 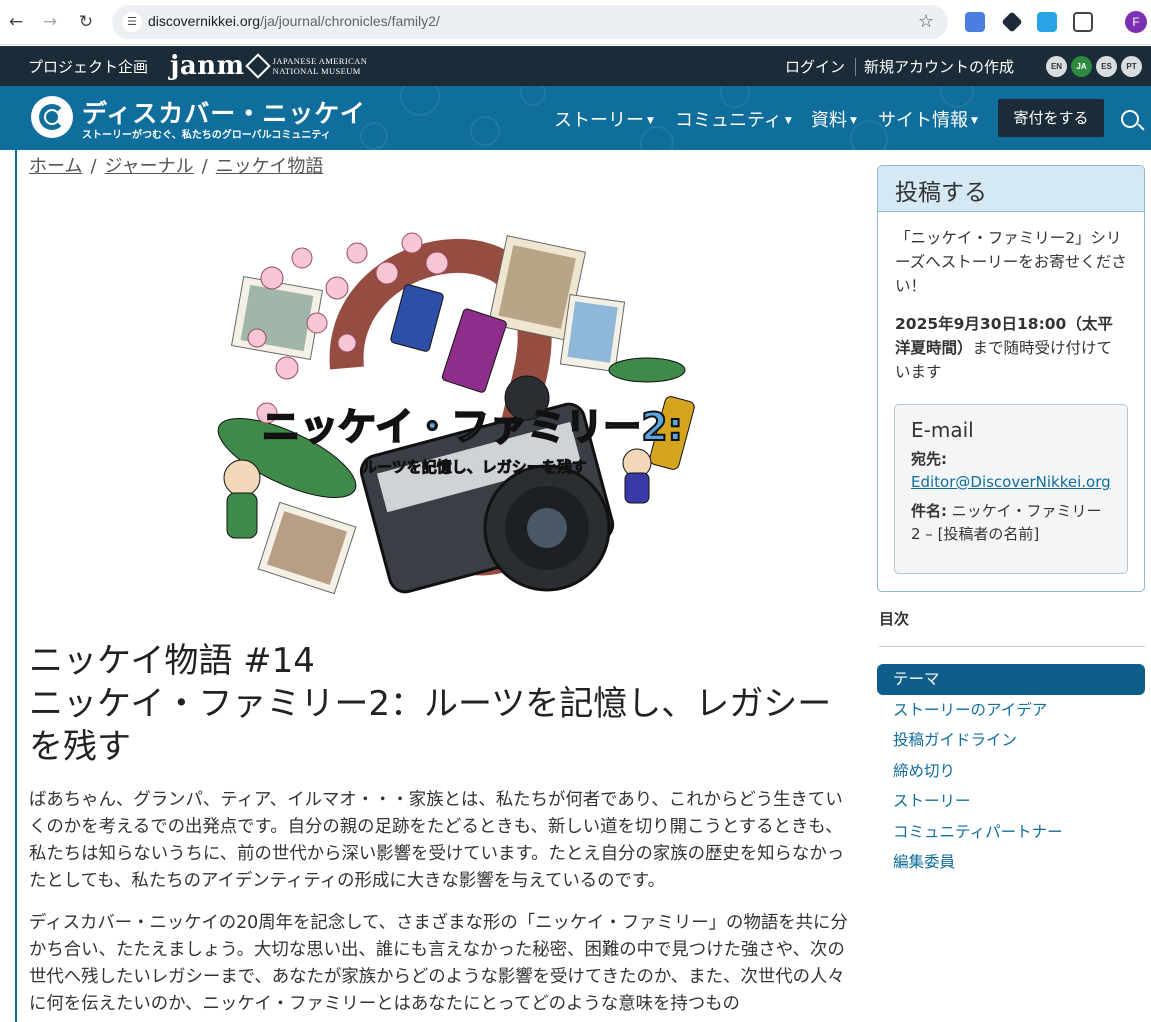 What do you see at coordinates (929, 511) in the screenshot?
I see `email-subject-label: 件名:` at bounding box center [929, 511].